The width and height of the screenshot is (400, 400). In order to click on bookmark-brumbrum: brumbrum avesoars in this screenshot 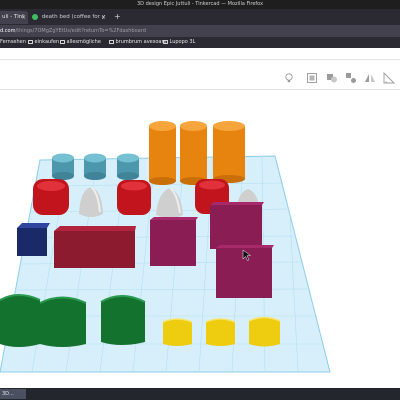, I will do `click(137, 42)`.